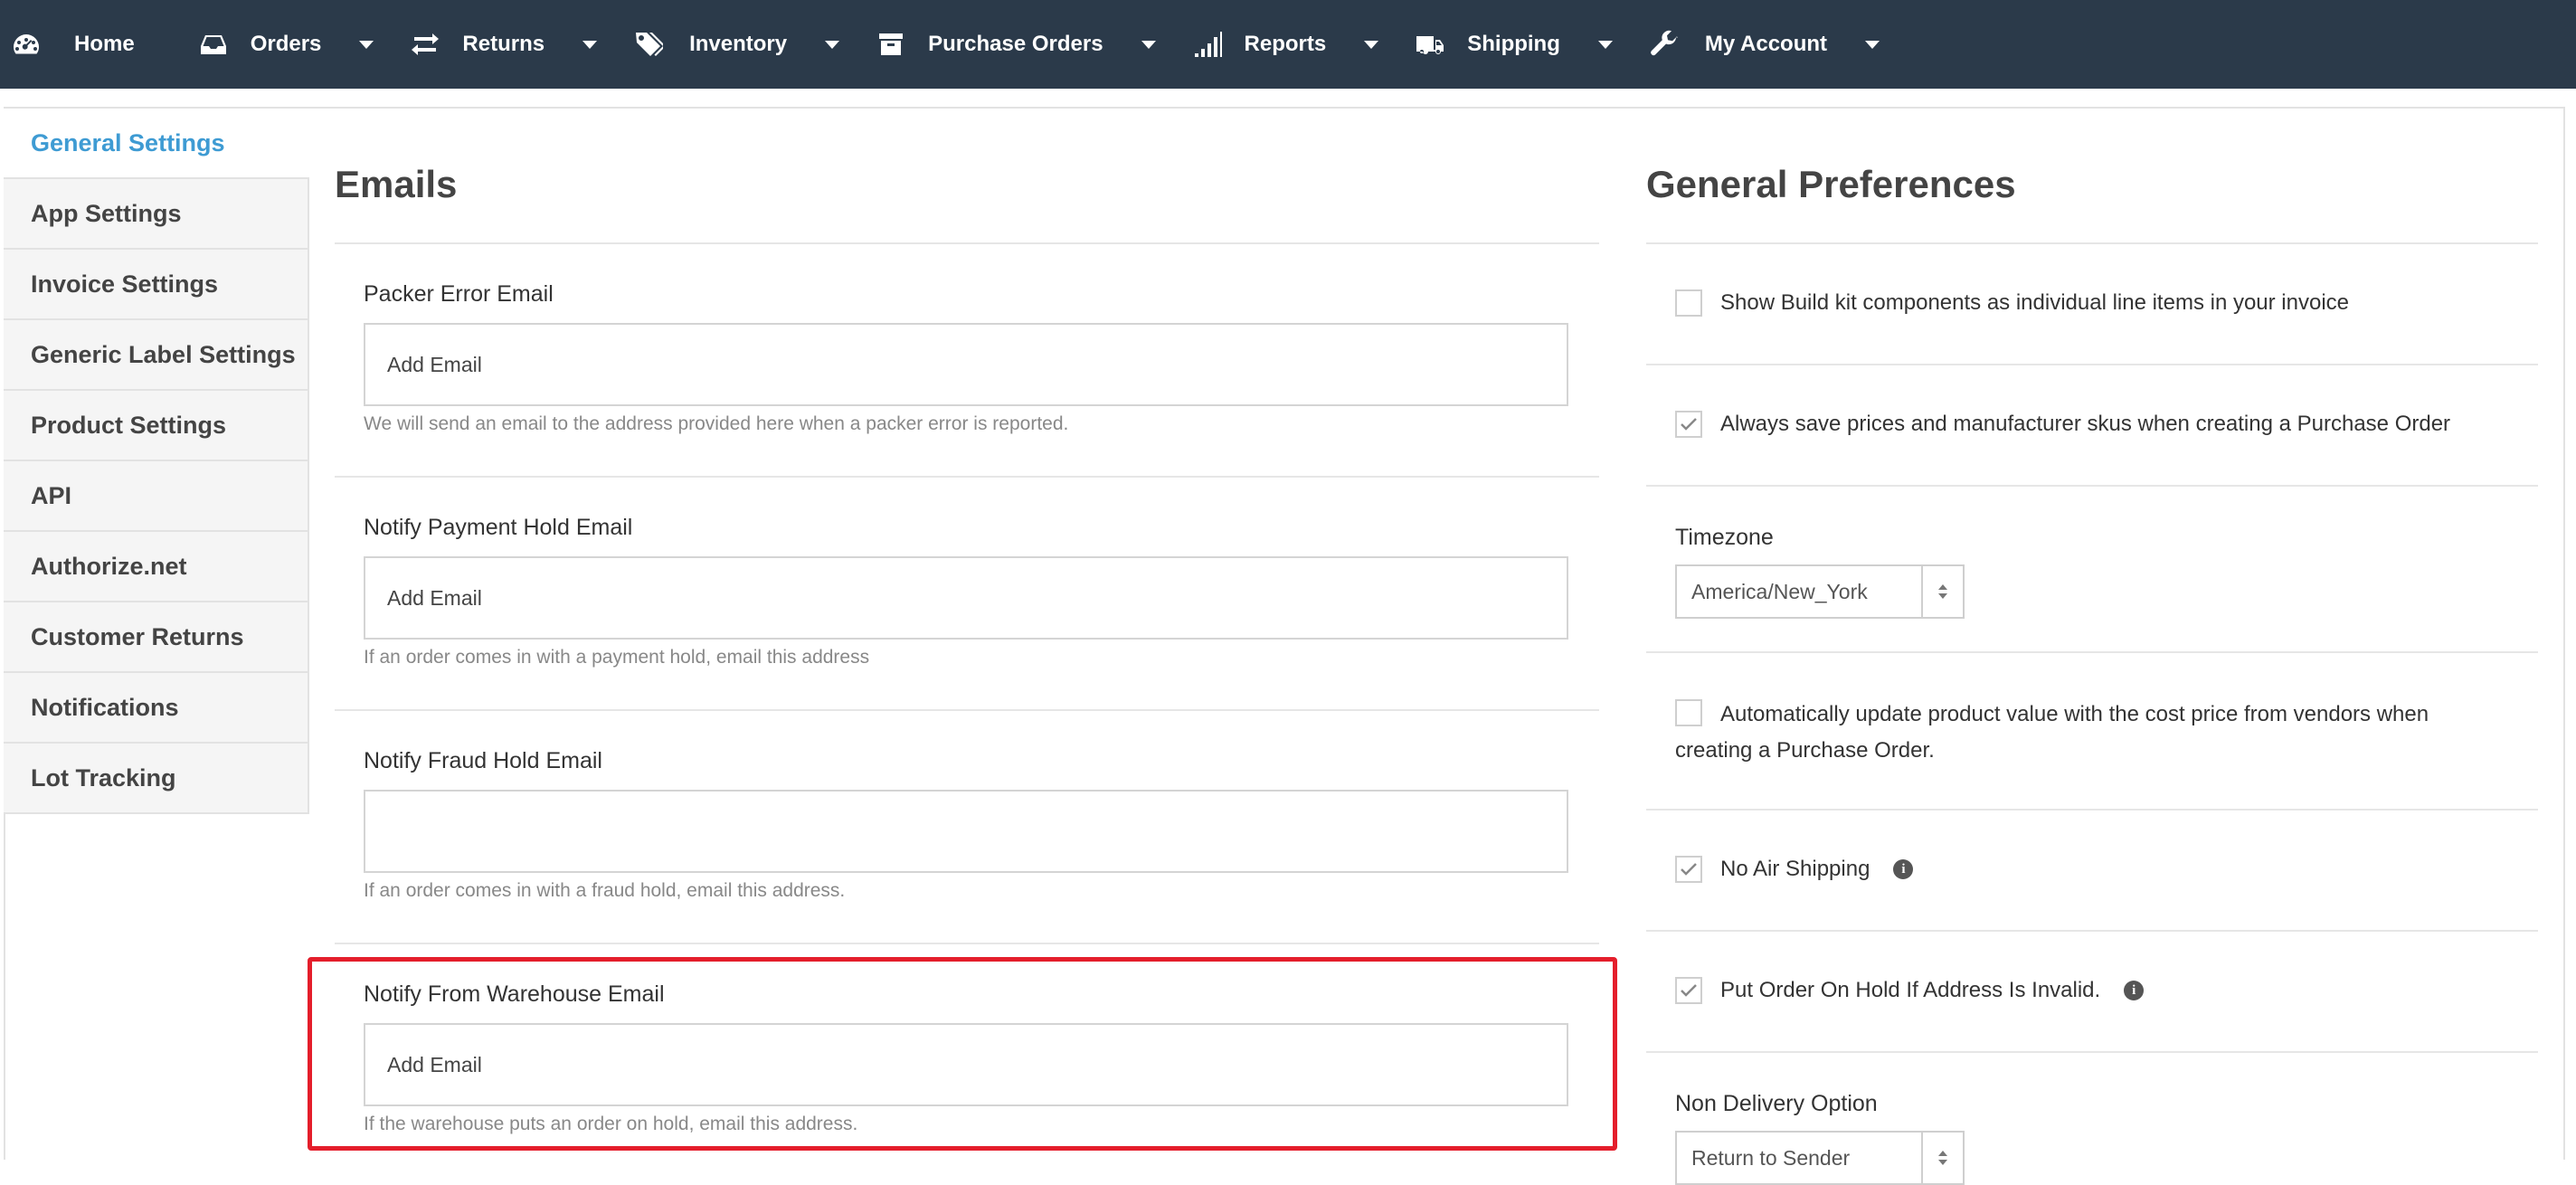 Image resolution: width=2576 pixels, height=1185 pixels. I want to click on sidebar-item-generic-label-settings: Generic Label Settings, so click(156, 355).